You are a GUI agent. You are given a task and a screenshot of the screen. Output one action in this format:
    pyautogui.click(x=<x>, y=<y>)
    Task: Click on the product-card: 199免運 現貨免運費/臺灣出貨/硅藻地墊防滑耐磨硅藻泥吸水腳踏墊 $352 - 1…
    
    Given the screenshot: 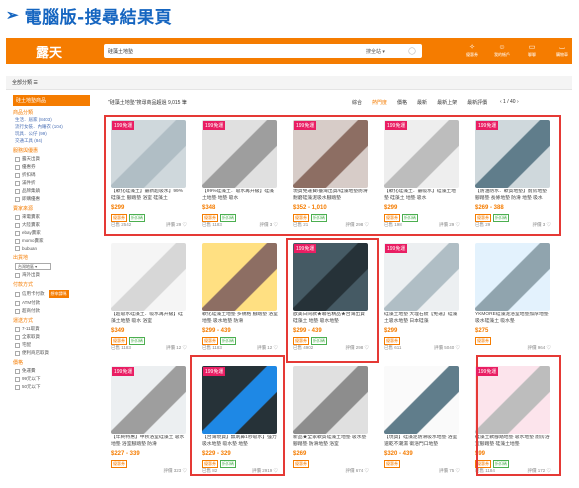 What is the action you would take?
    pyautogui.click(x=330, y=174)
    